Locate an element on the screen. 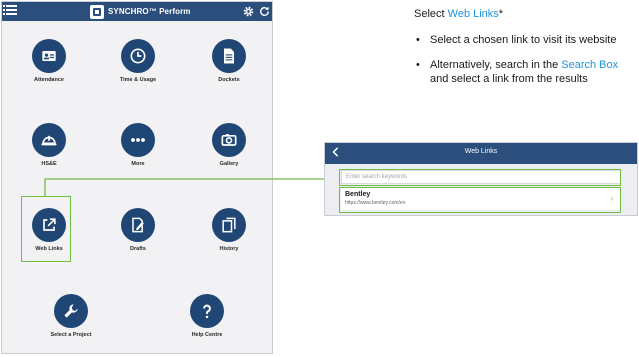  panel-title: Web Links is located at coordinates (481, 151).